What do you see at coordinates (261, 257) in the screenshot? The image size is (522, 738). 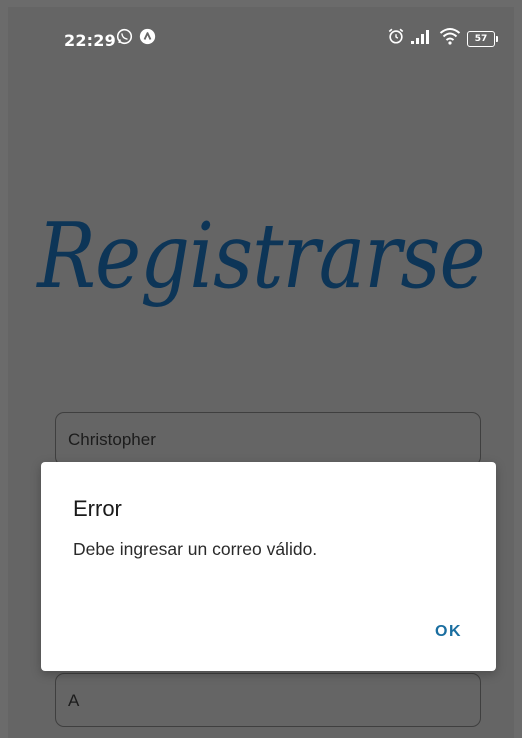 I see `page-title: Registrarse` at bounding box center [261, 257].